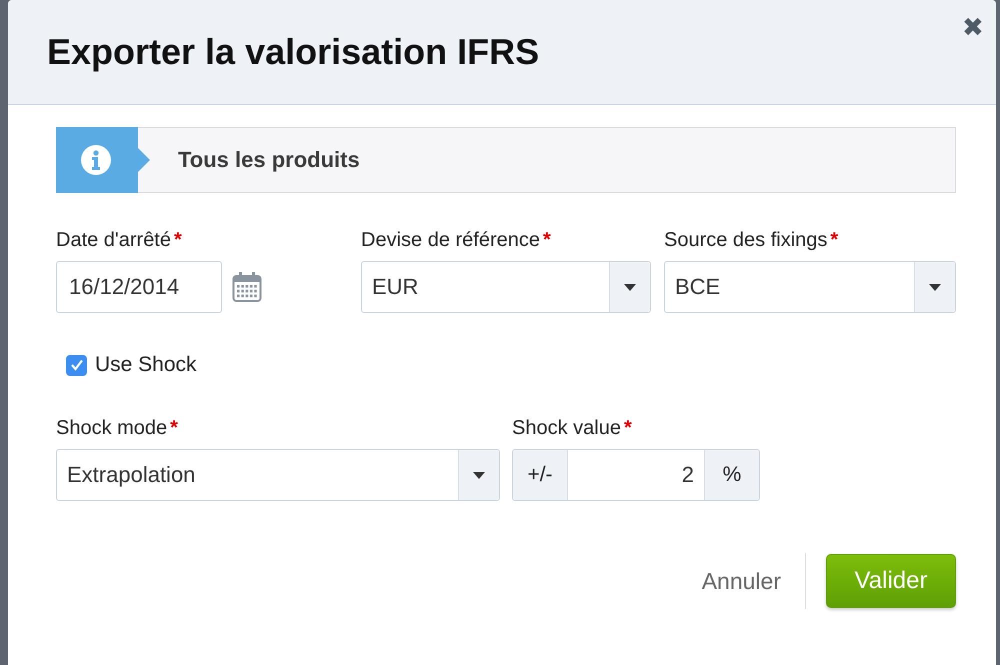 This screenshot has width=1000, height=665. I want to click on checkbox-label: Use Shock, so click(146, 365).